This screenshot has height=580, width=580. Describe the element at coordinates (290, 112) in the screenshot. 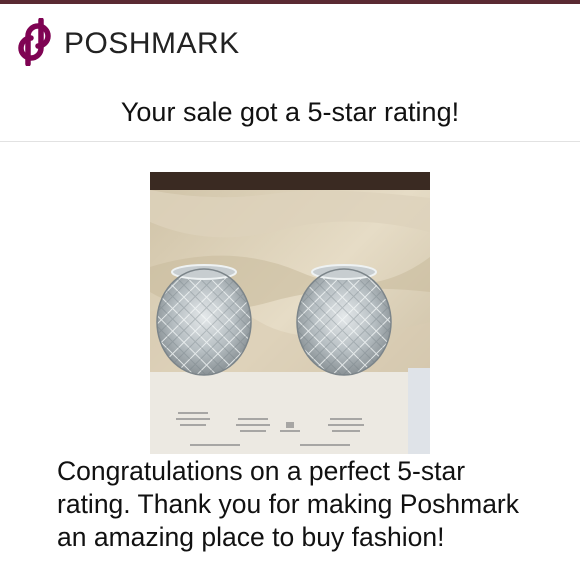

I see `email-subject: Your sale got a 5-star rating!` at that location.